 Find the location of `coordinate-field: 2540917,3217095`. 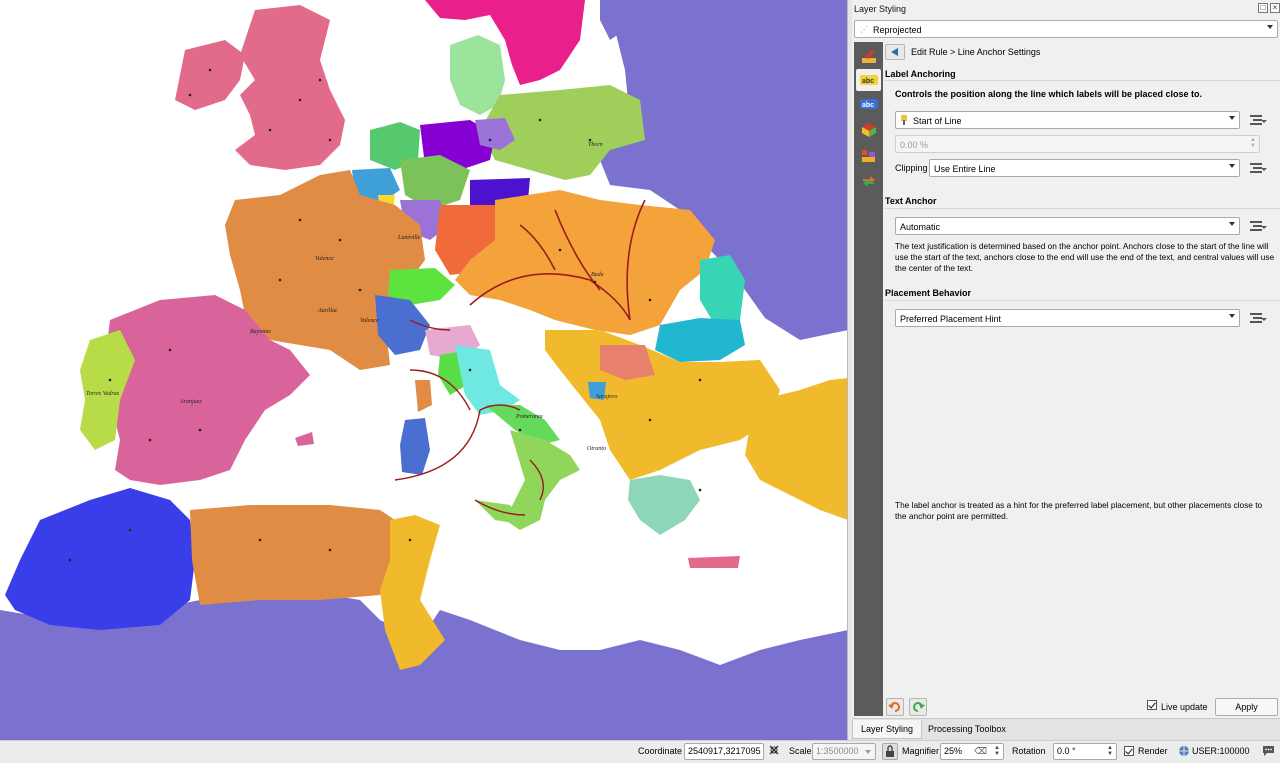

coordinate-field: 2540917,3217095 is located at coordinates (724, 751).